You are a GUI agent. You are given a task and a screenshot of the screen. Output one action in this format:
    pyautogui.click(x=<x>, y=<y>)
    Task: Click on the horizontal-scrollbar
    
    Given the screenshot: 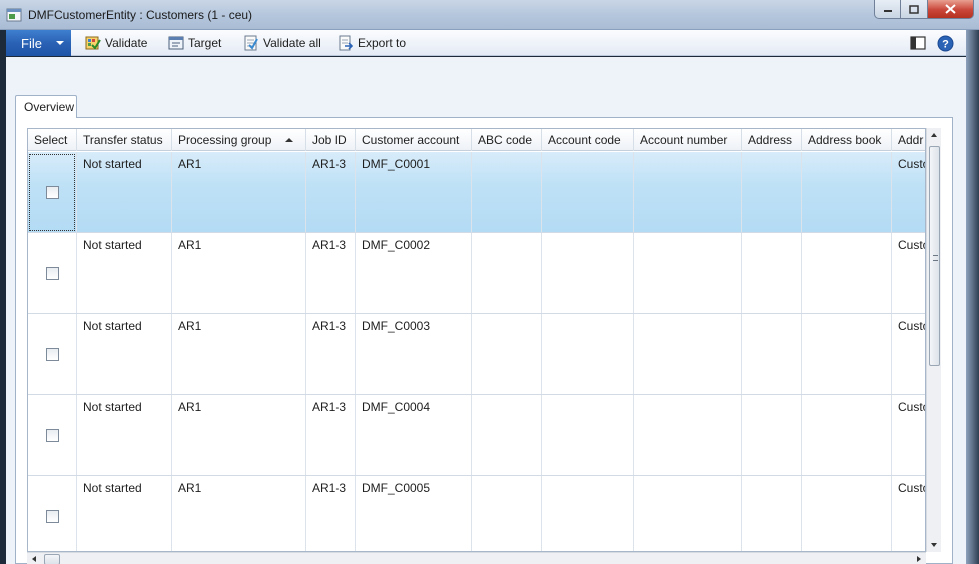 What is the action you would take?
    pyautogui.click(x=476, y=558)
    